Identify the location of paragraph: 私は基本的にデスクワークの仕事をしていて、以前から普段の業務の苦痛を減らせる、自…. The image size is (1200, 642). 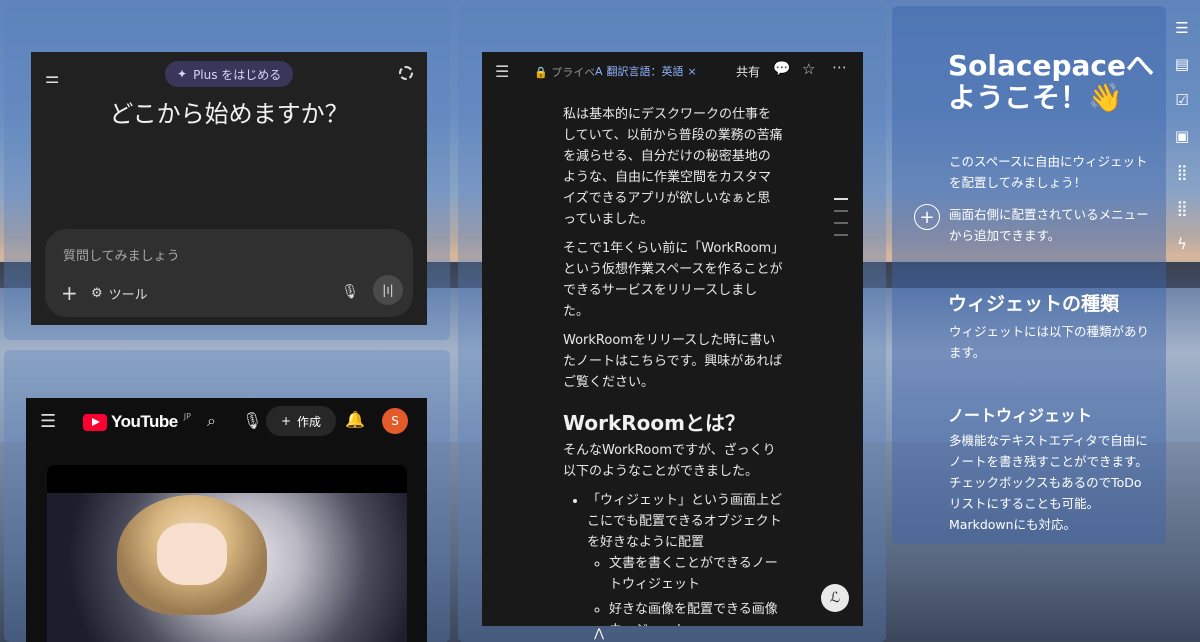
(673, 167).